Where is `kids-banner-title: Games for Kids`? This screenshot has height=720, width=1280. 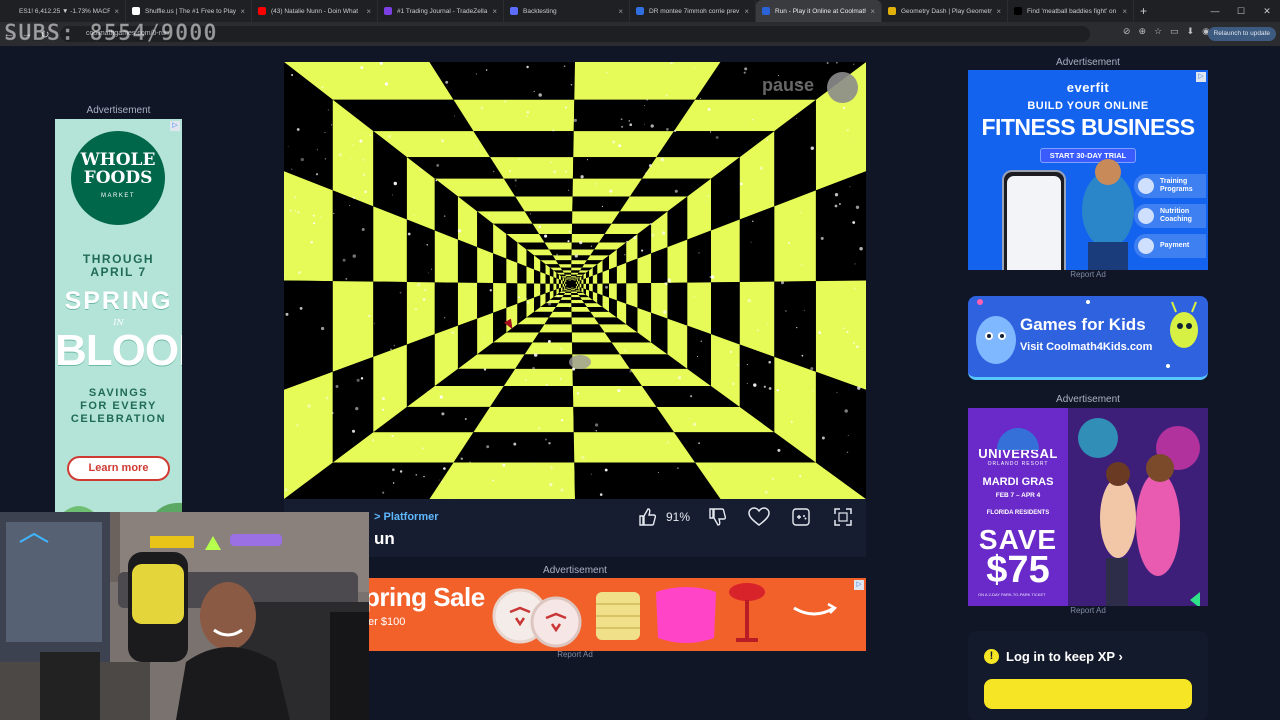 kids-banner-title: Games for Kids is located at coordinates (1083, 324).